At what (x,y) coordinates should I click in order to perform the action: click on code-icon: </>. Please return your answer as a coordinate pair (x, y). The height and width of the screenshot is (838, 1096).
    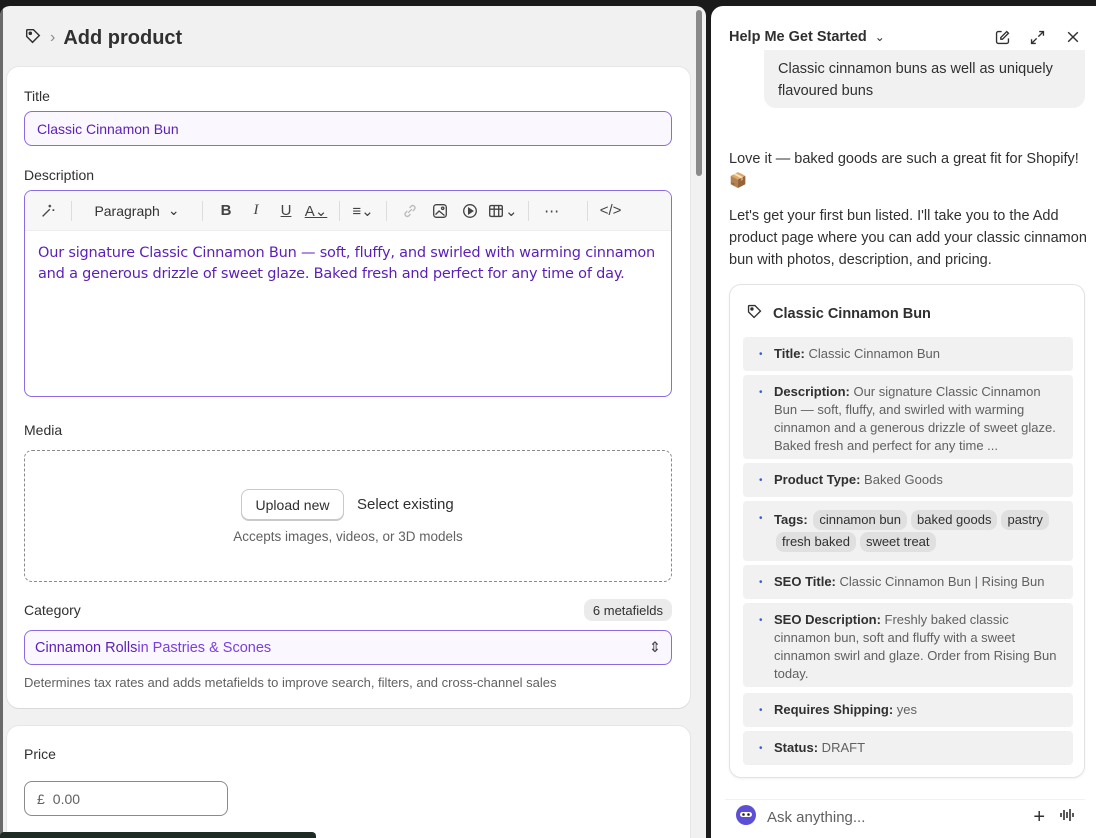
    Looking at the image, I should click on (611, 211).